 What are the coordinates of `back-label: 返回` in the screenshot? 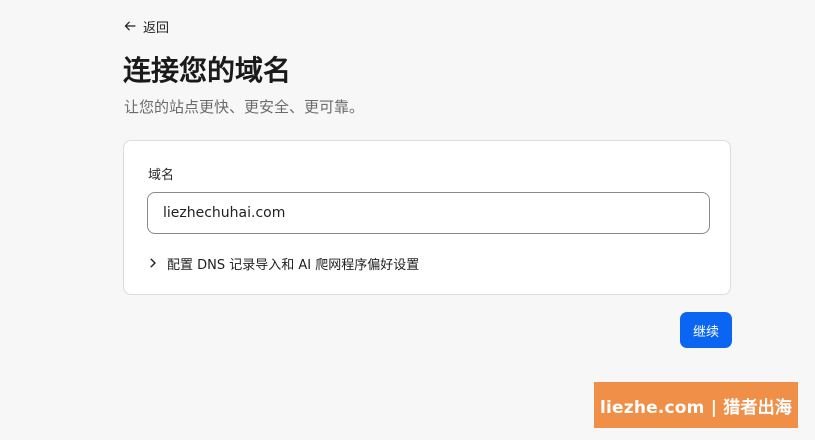 It's located at (156, 28).